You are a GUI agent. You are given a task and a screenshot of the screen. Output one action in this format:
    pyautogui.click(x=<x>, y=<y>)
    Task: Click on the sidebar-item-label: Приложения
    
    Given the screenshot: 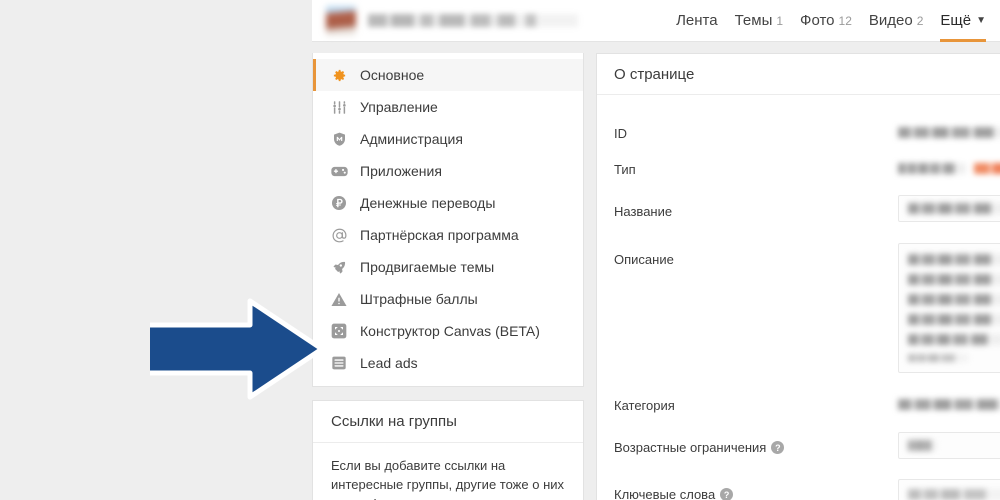 What is the action you would take?
    pyautogui.click(x=401, y=171)
    